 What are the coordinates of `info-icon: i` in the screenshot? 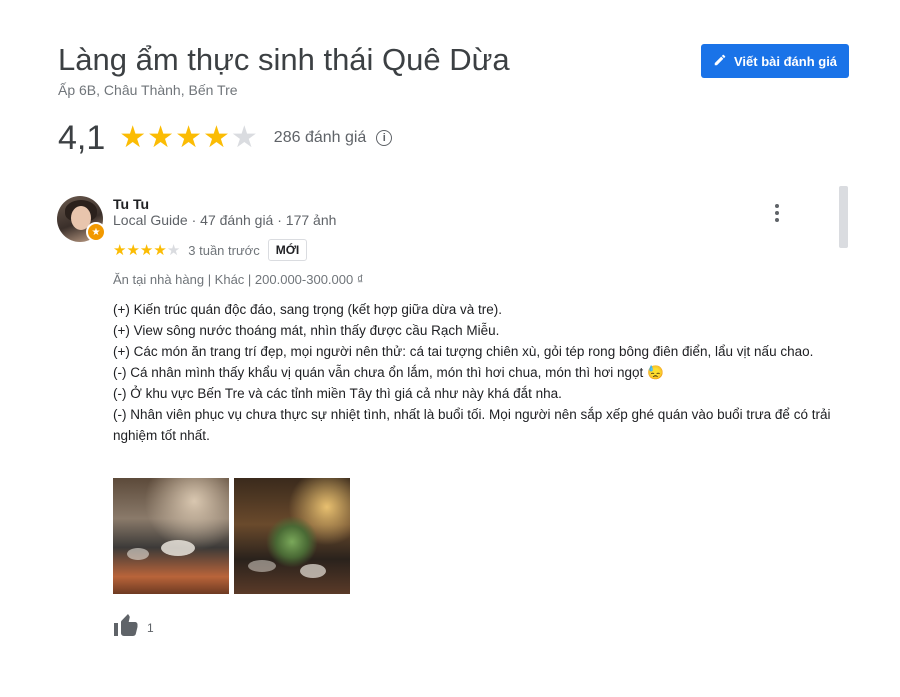 It's located at (384, 138).